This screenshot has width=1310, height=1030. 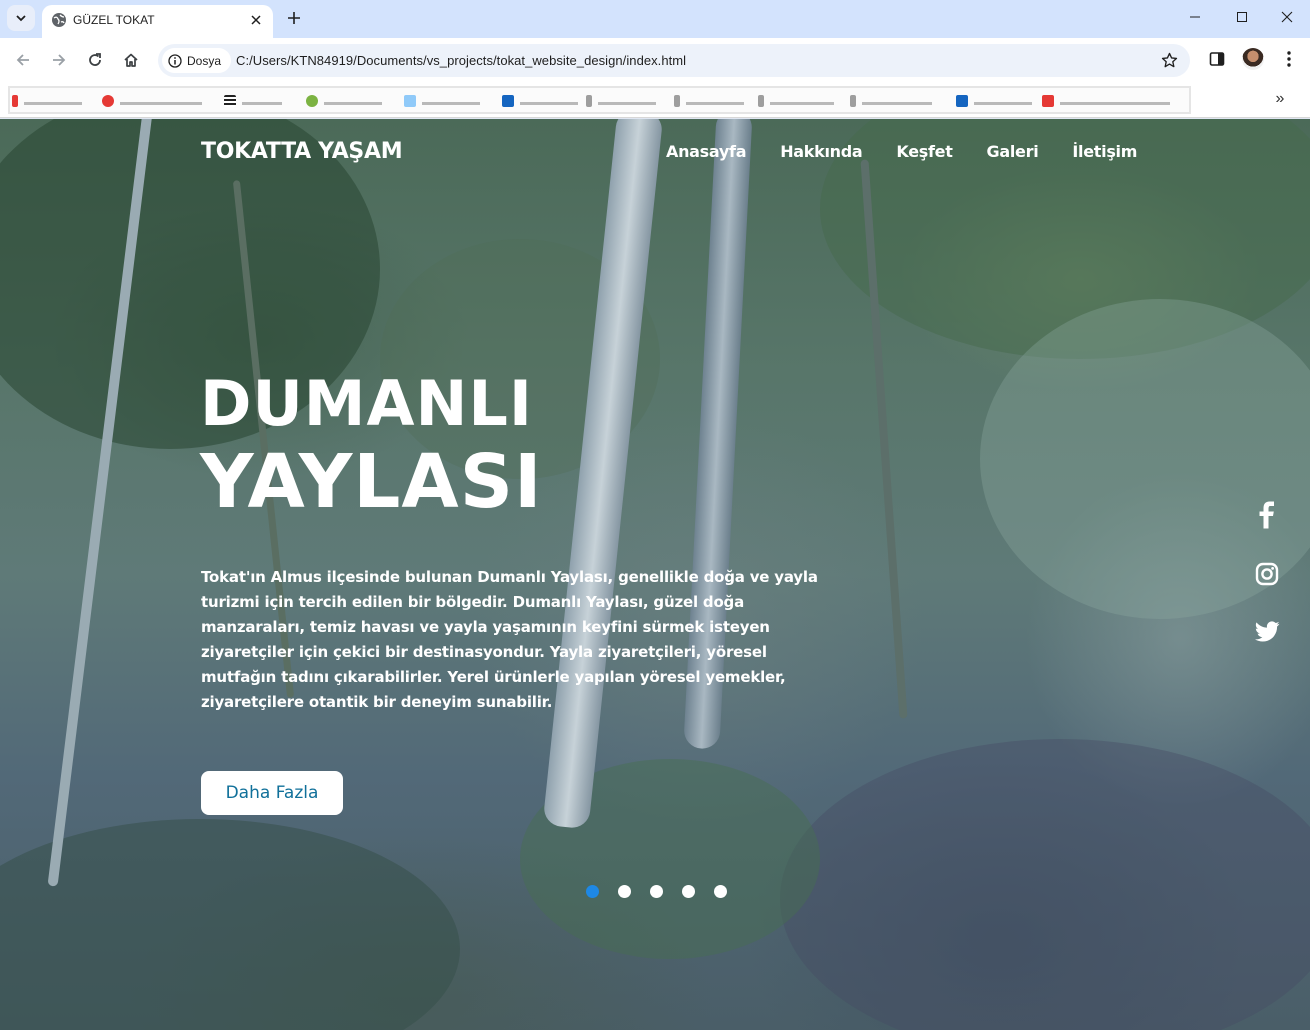 I want to click on info-icon, so click(x=175, y=60).